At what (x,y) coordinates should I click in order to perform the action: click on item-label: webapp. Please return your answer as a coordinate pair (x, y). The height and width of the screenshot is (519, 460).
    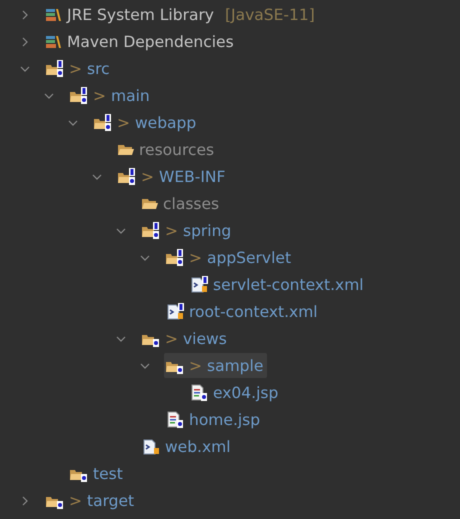
    Looking at the image, I should click on (165, 123).